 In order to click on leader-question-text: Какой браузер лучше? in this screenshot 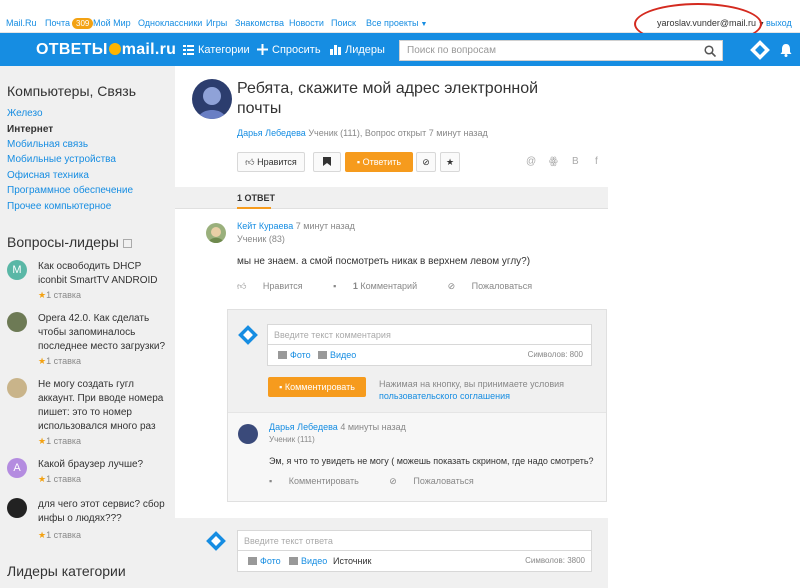, I will do `click(104, 465)`.